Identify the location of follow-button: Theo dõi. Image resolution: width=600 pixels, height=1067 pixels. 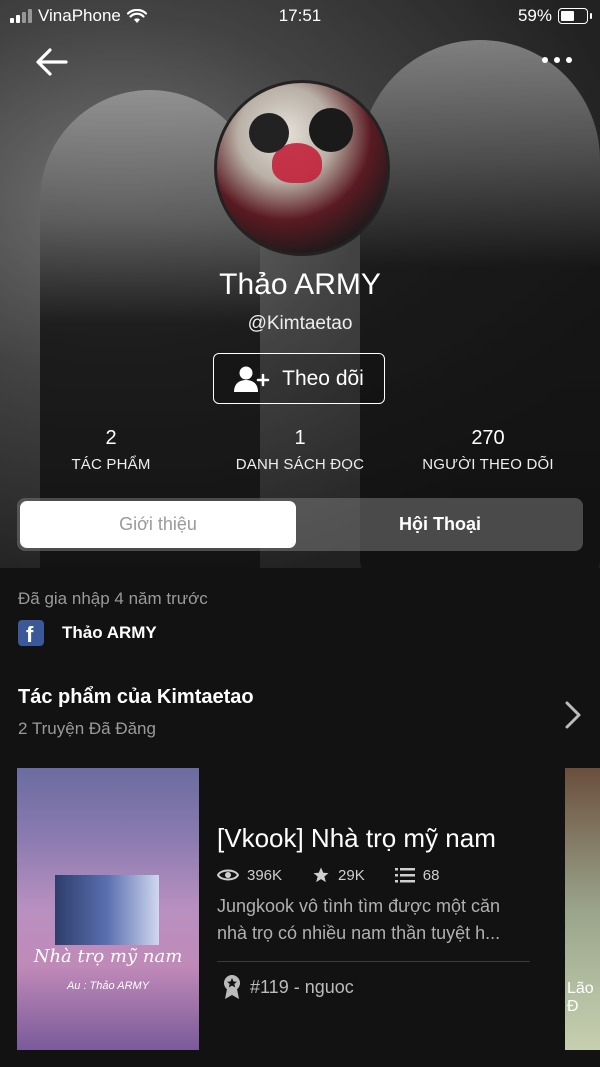
(299, 378).